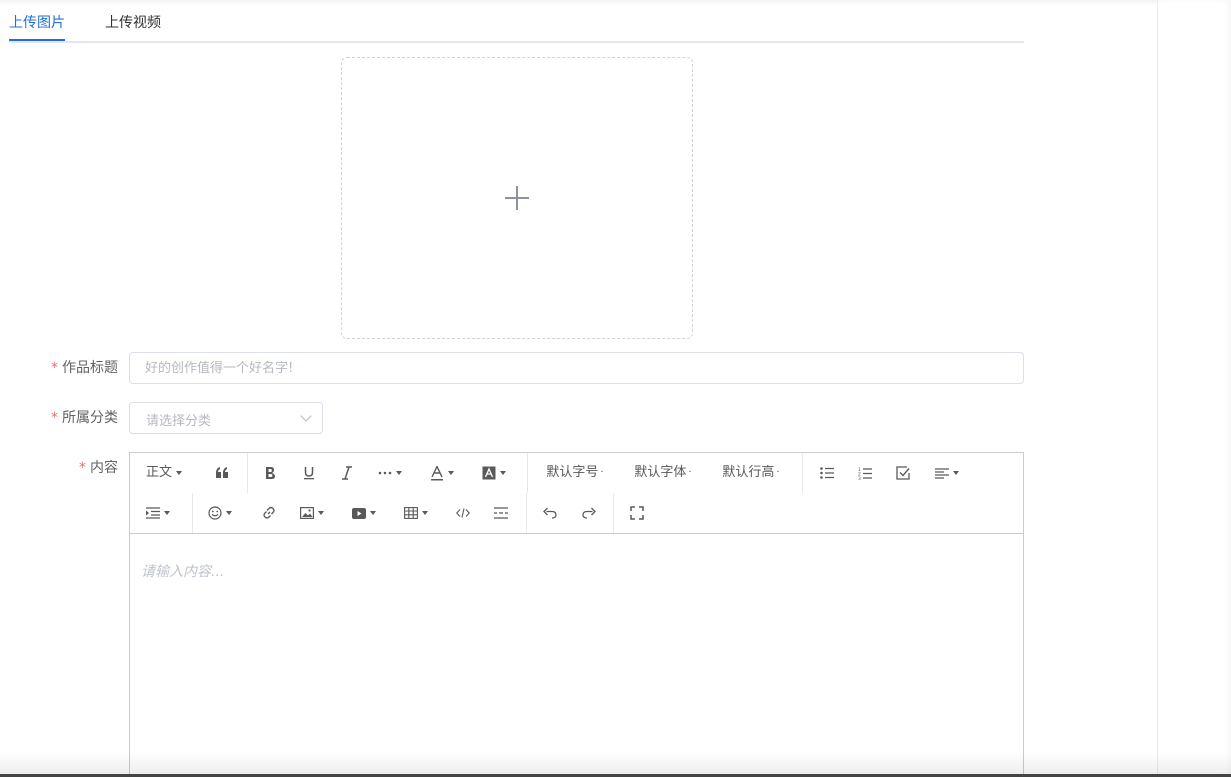 The image size is (1231, 777). What do you see at coordinates (660, 472) in the screenshot?
I see `font-family-label: 默认字体` at bounding box center [660, 472].